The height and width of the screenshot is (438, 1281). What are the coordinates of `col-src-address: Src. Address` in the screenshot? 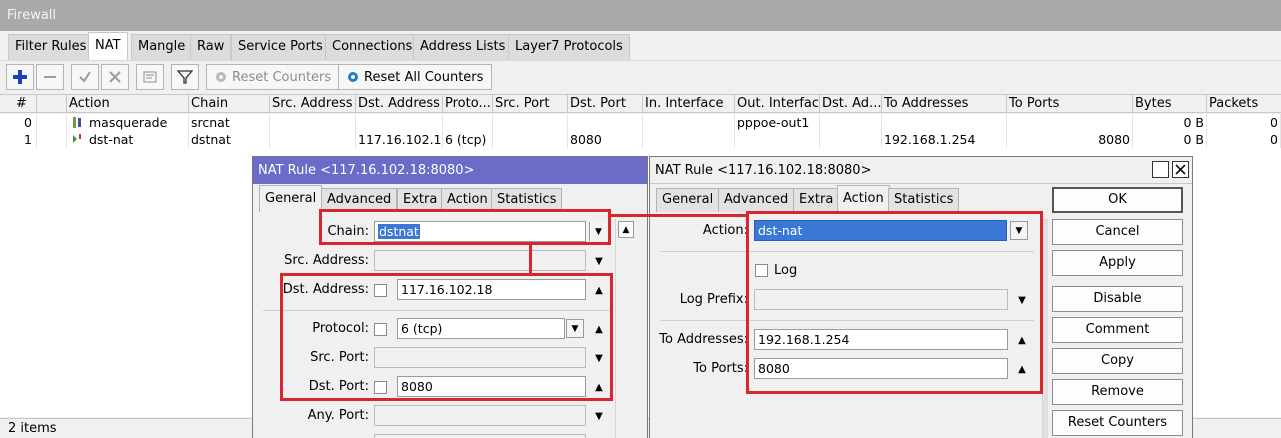 It's located at (313, 104).